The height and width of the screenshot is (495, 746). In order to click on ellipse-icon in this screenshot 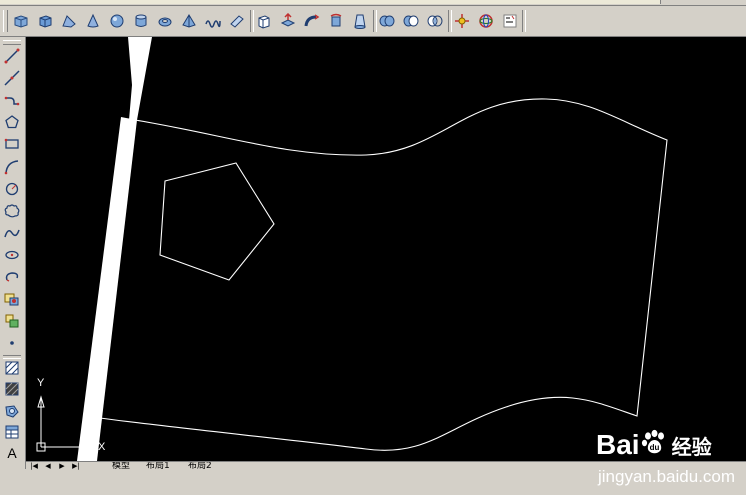, I will do `click(12, 255)`.